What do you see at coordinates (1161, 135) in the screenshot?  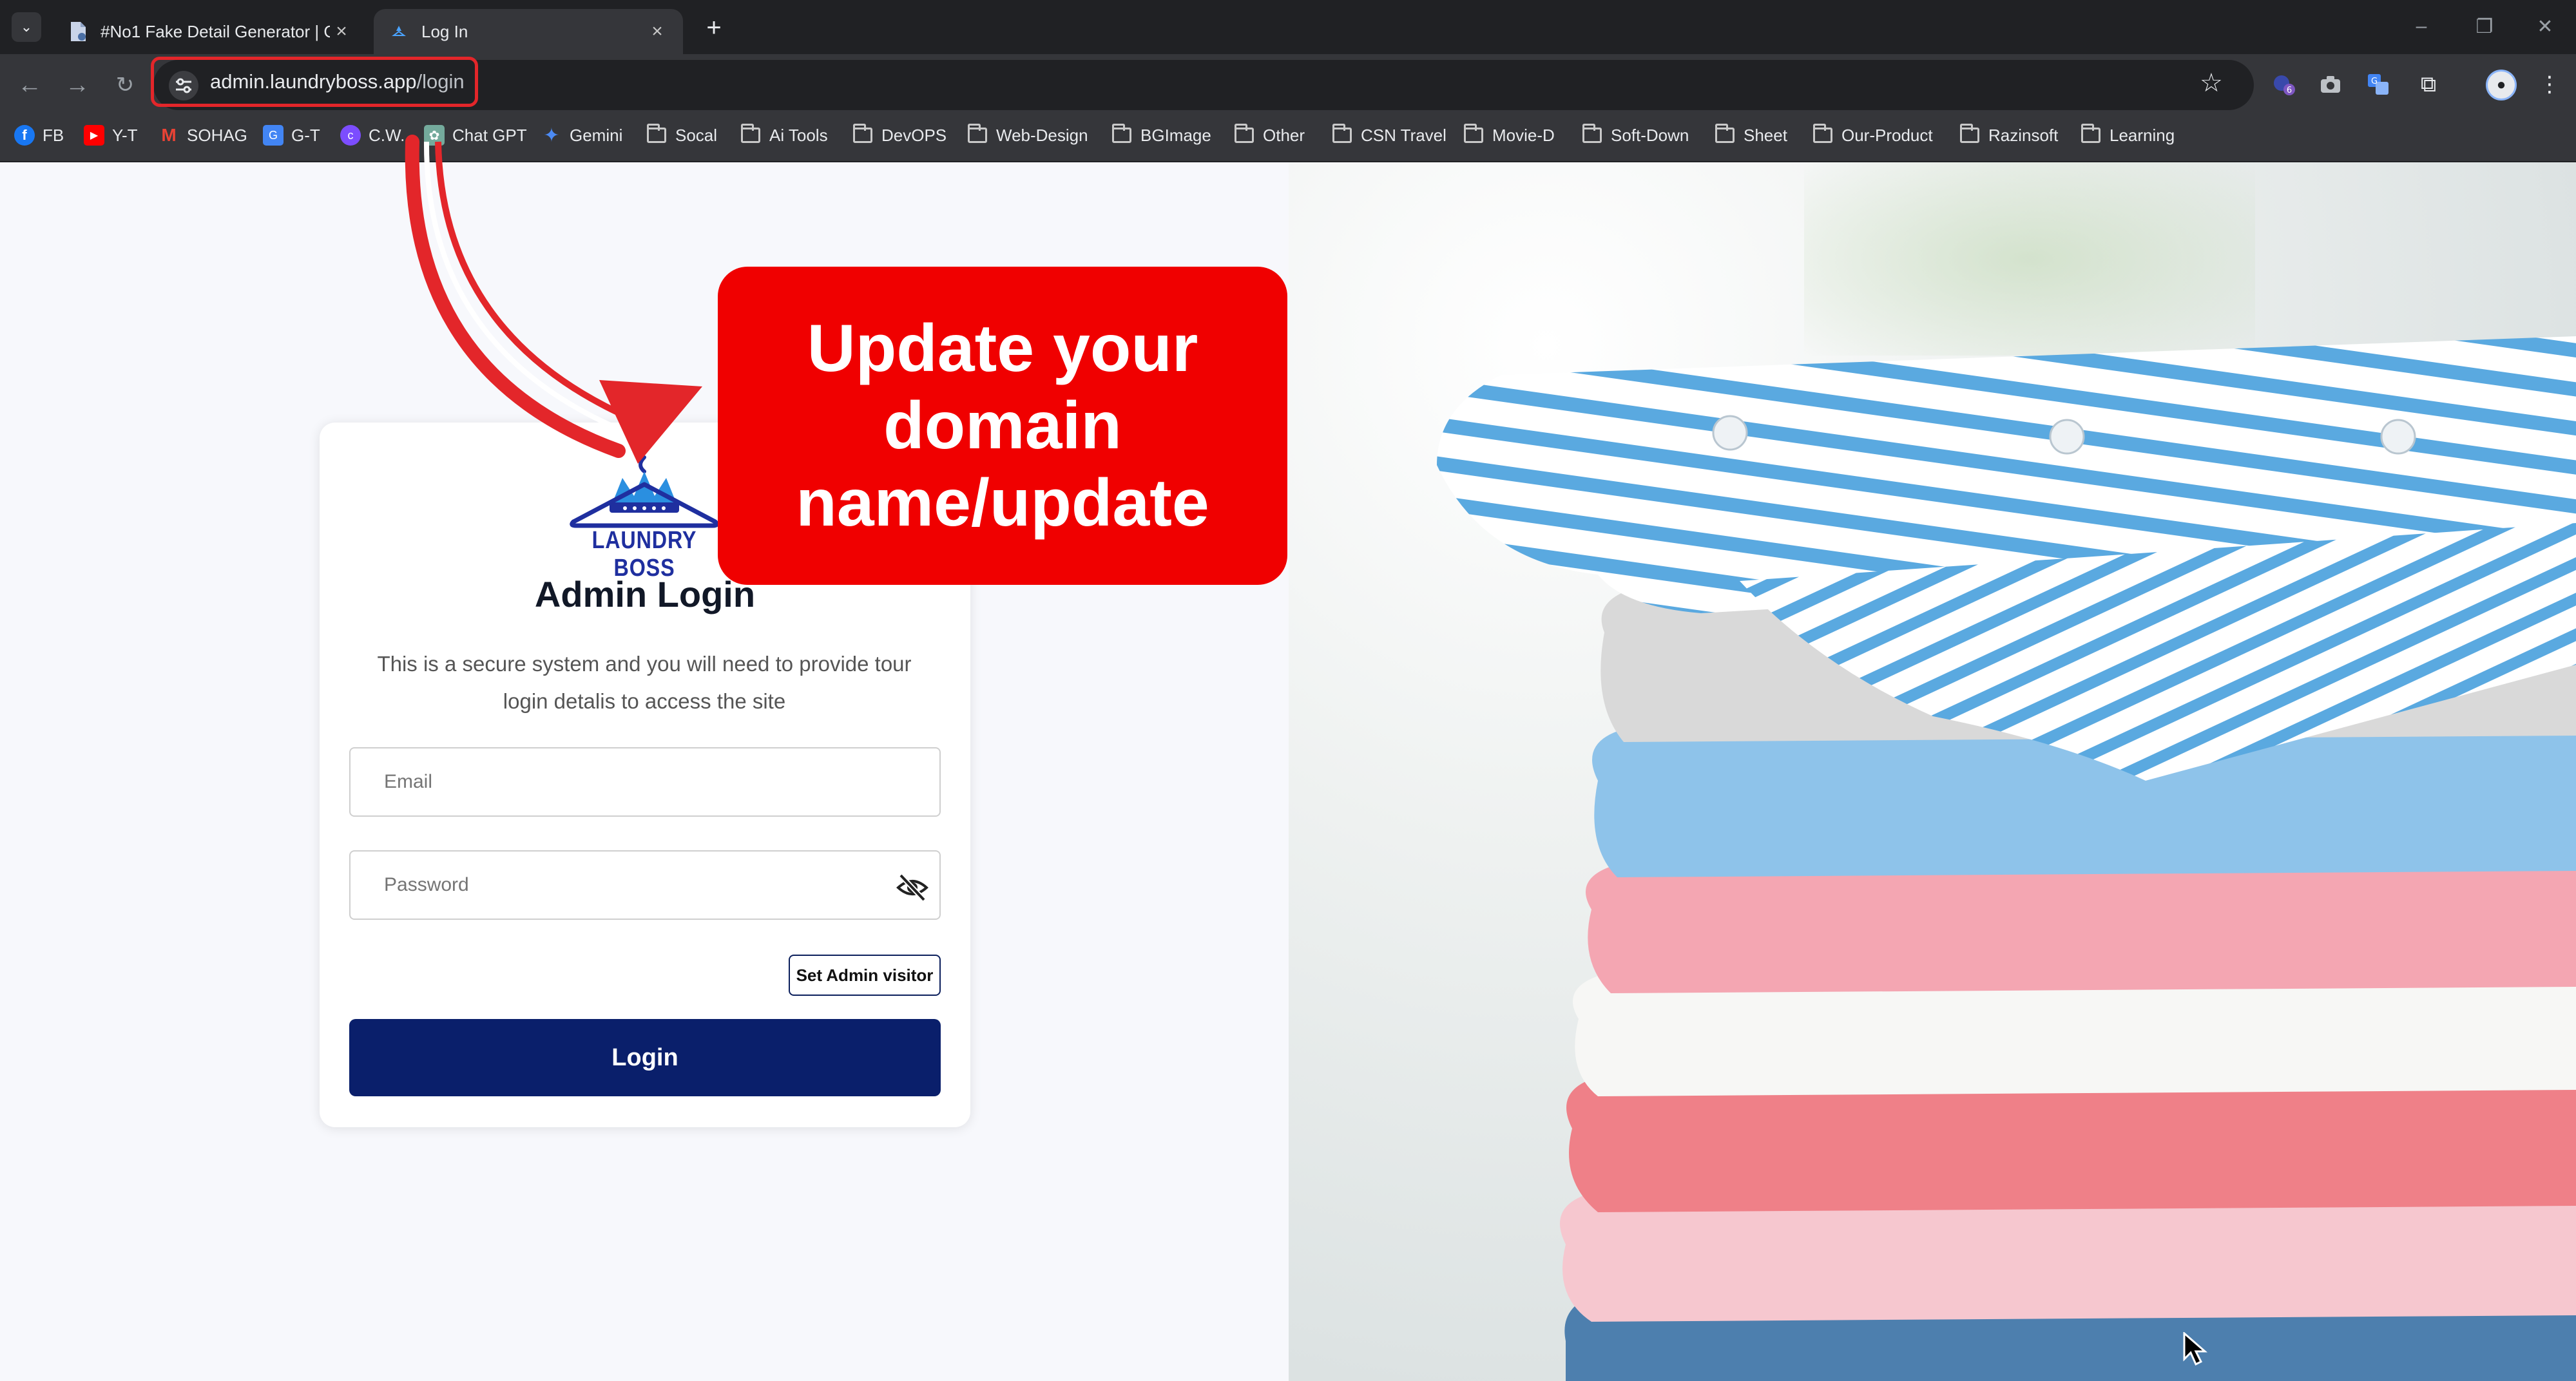 I see `bookmark-folder-bgimage: BGImage` at bounding box center [1161, 135].